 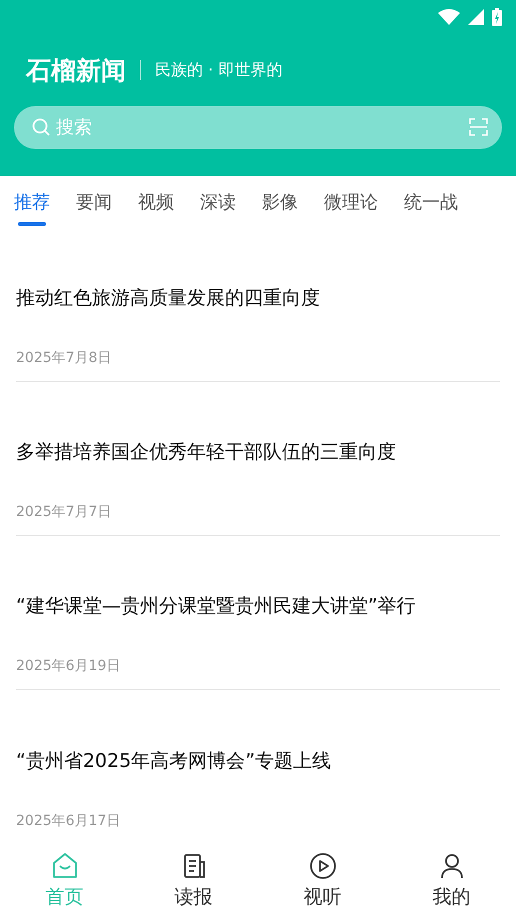 What do you see at coordinates (258, 127) in the screenshot?
I see `search-field: 搜索` at bounding box center [258, 127].